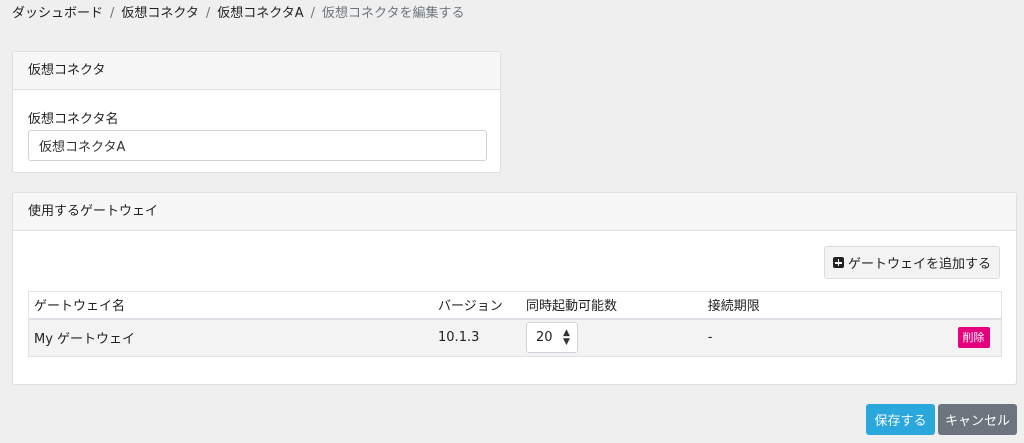 The height and width of the screenshot is (443, 1024). Describe the element at coordinates (919, 264) in the screenshot. I see `add-gateway-label: ゲートウェイを追加する` at that location.